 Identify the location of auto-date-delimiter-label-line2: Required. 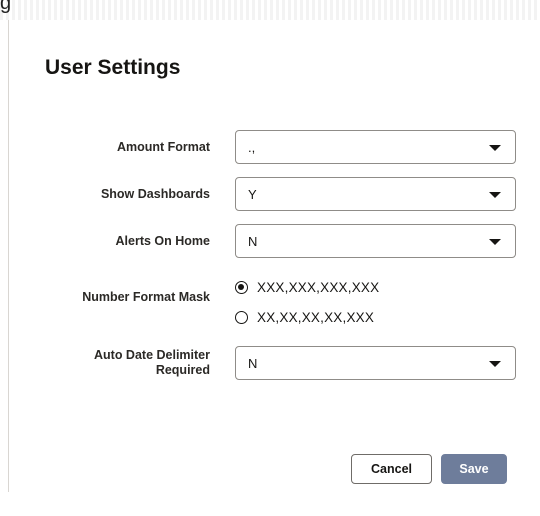
(182, 370).